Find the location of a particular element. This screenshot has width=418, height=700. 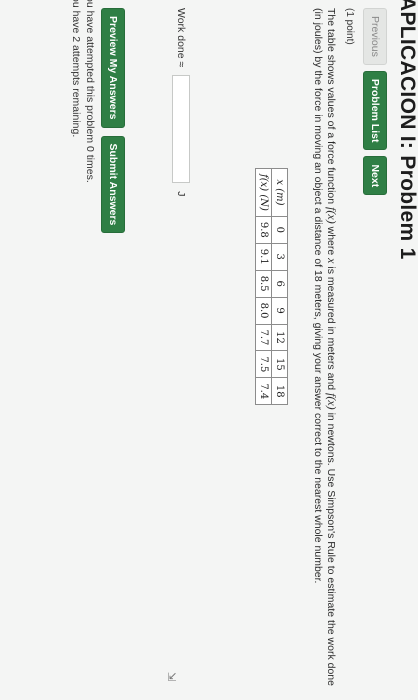

f-cell: 7.4 is located at coordinates (263, 391).